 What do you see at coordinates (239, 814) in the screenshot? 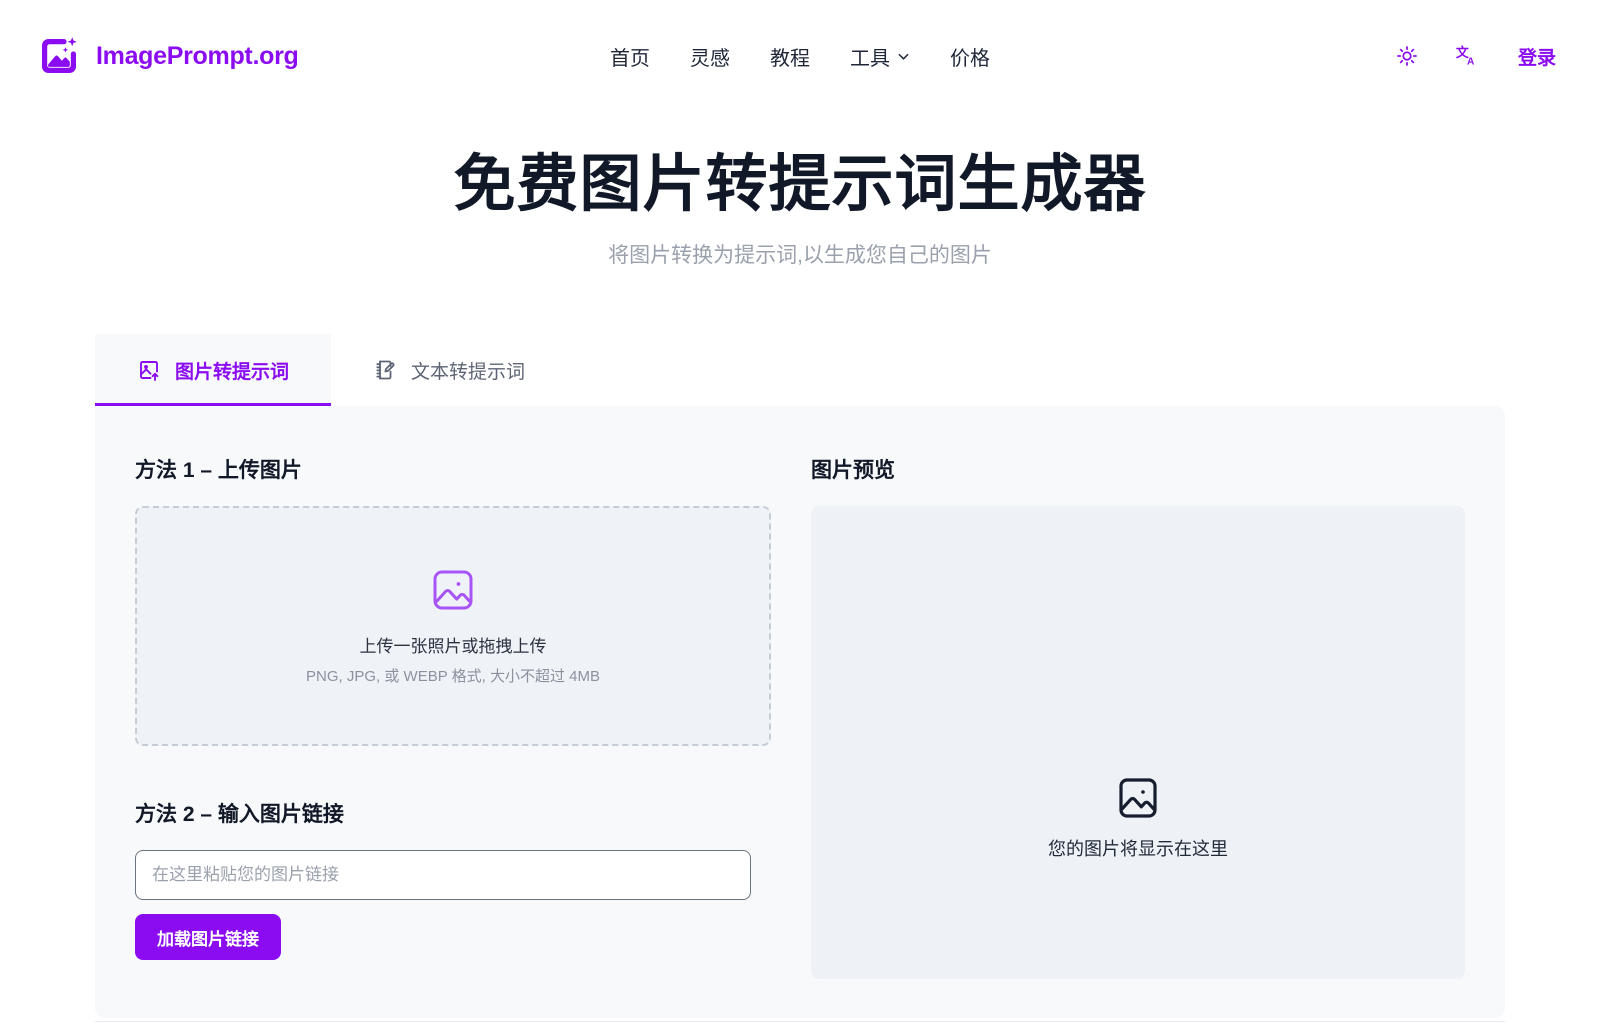
I see `method-2-title: 方法 2 – 输入图片链接` at bounding box center [239, 814].